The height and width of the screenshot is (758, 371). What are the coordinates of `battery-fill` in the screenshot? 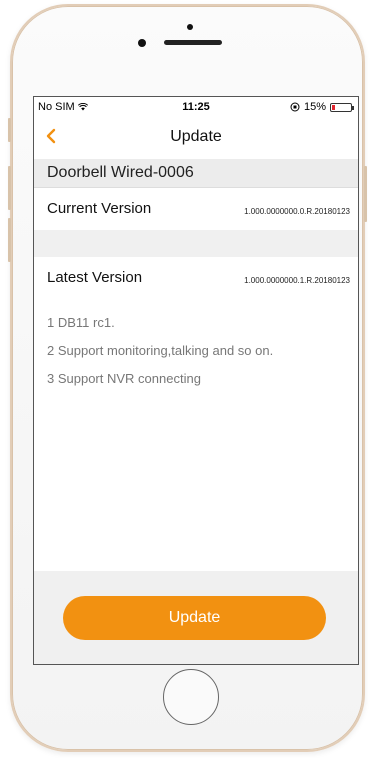 It's located at (333, 107).